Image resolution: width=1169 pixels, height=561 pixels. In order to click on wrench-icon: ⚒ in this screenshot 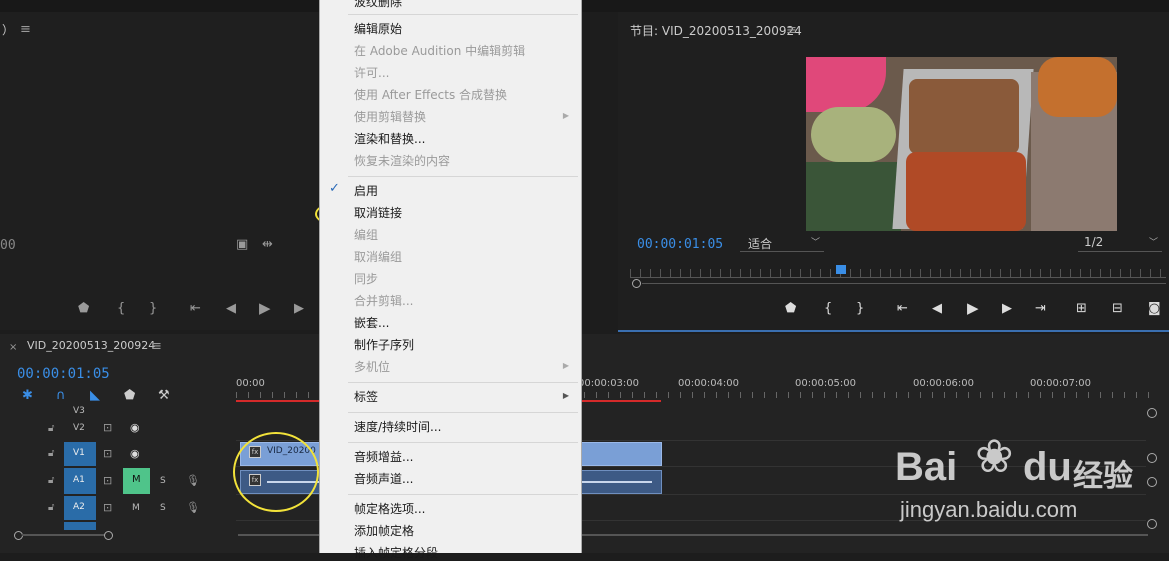, I will do `click(164, 396)`.